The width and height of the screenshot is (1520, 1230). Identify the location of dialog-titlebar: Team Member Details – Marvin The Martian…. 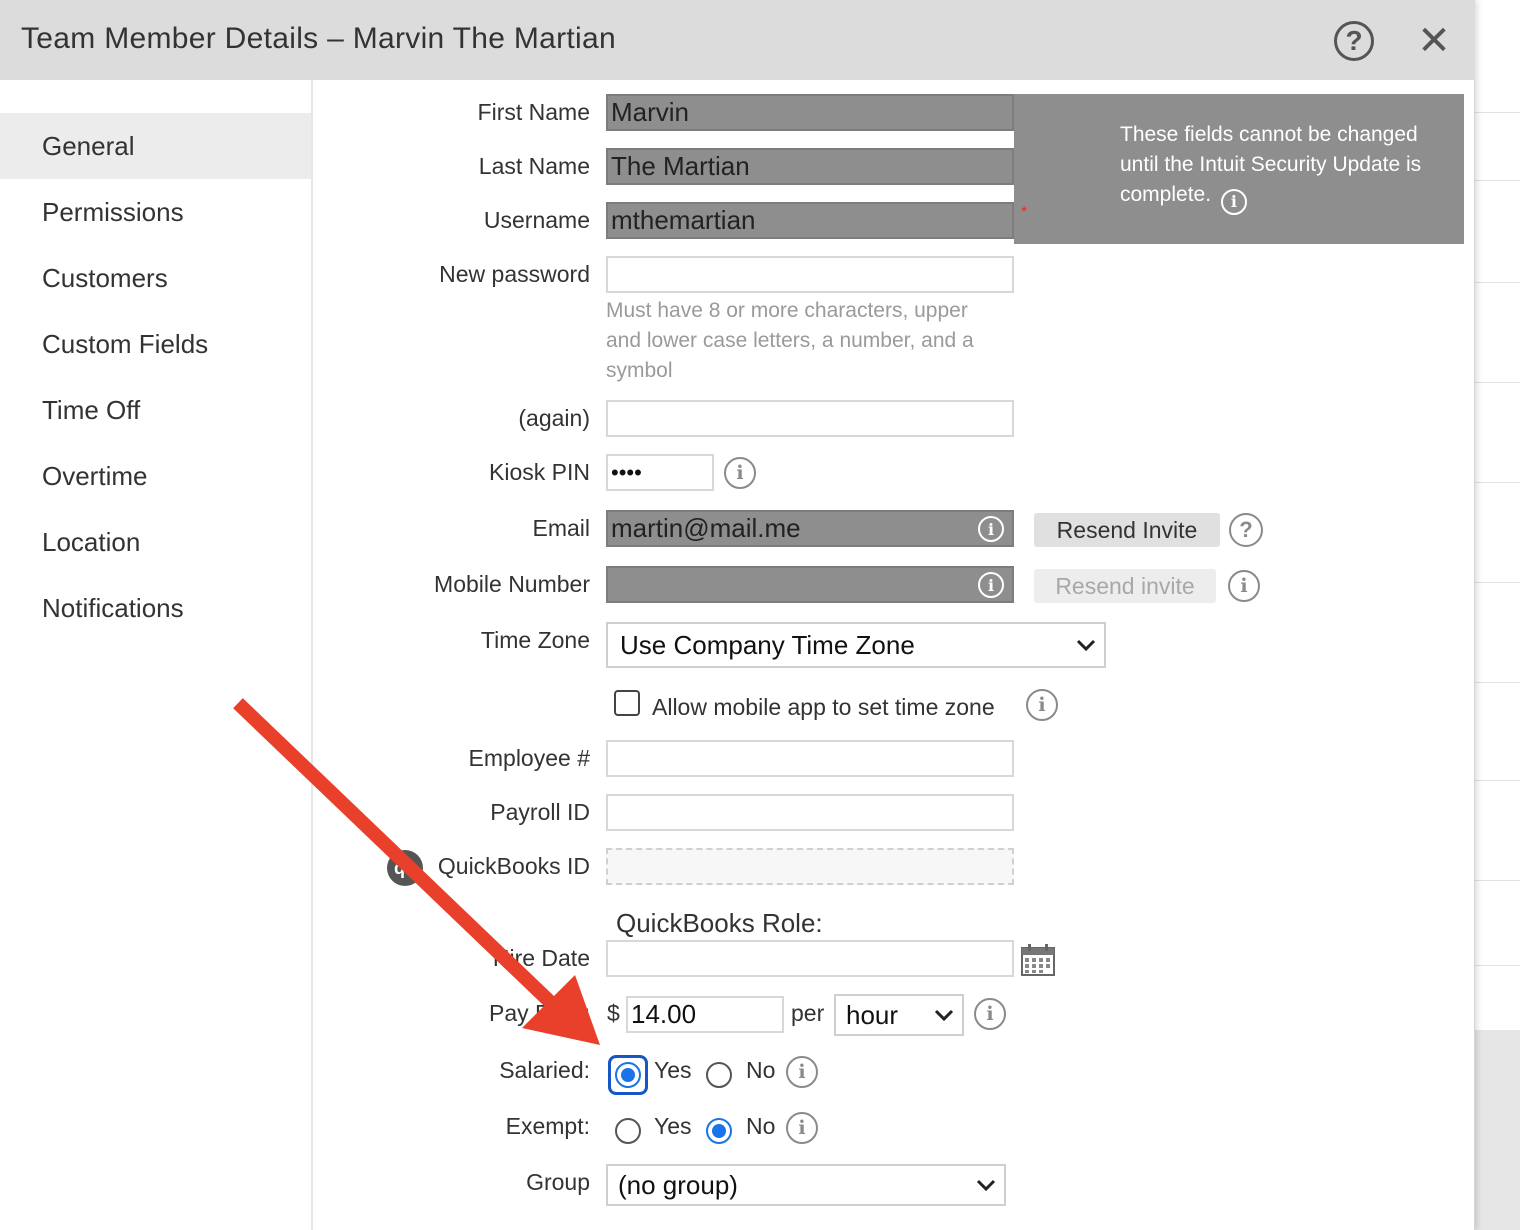
(737, 40).